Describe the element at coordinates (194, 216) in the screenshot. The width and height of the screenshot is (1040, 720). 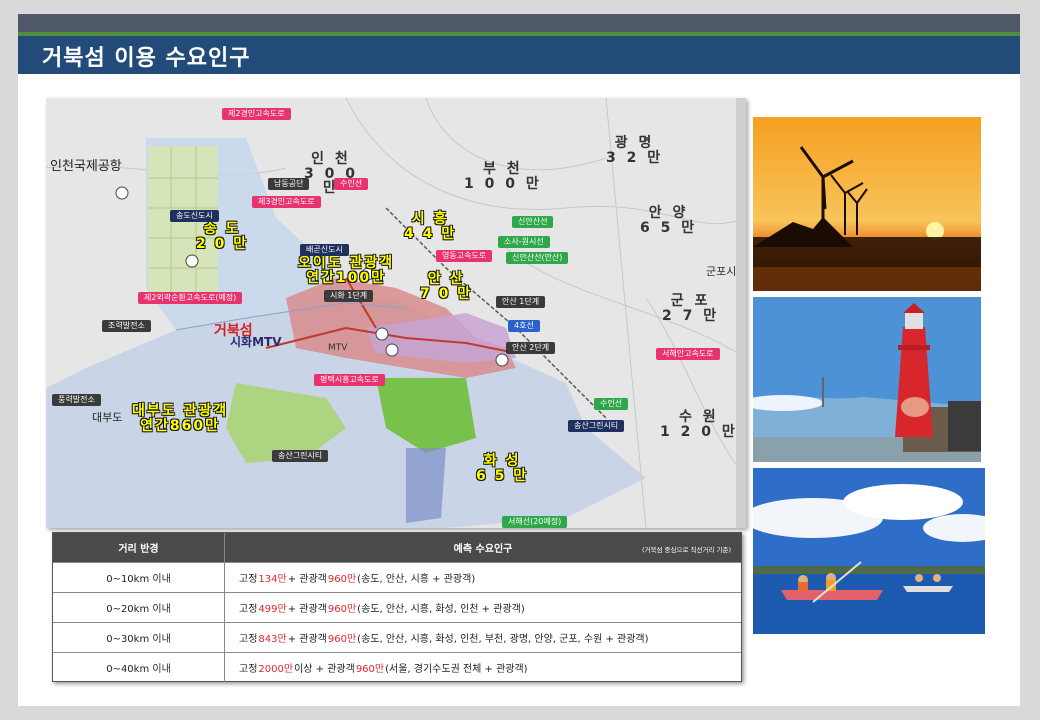
I see `tag-songdo-new: 송도신도시` at that location.